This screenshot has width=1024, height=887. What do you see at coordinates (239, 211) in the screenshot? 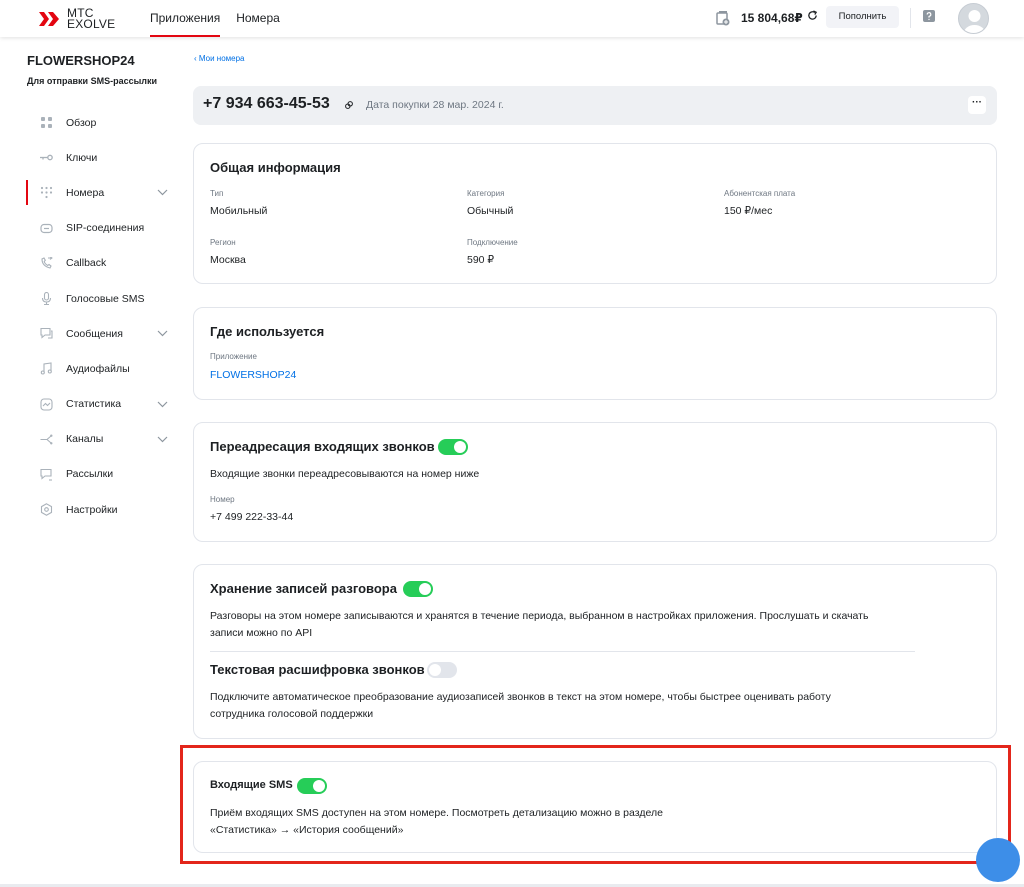
I see `type-value: Мобильный` at bounding box center [239, 211].